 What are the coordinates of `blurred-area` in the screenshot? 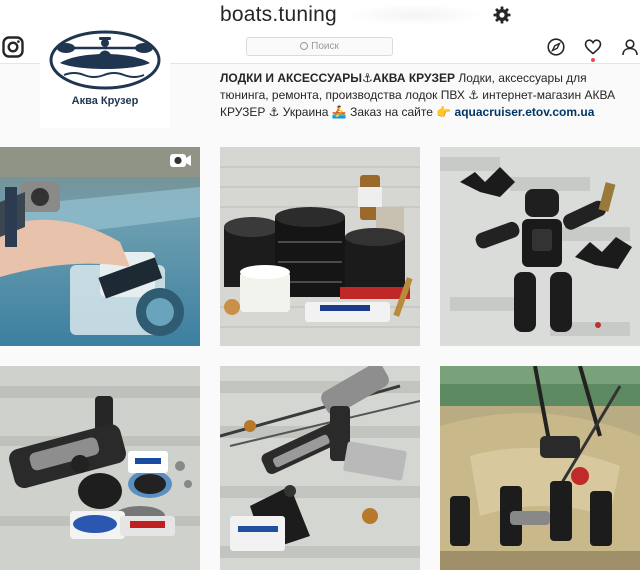 It's located at (415, 15).